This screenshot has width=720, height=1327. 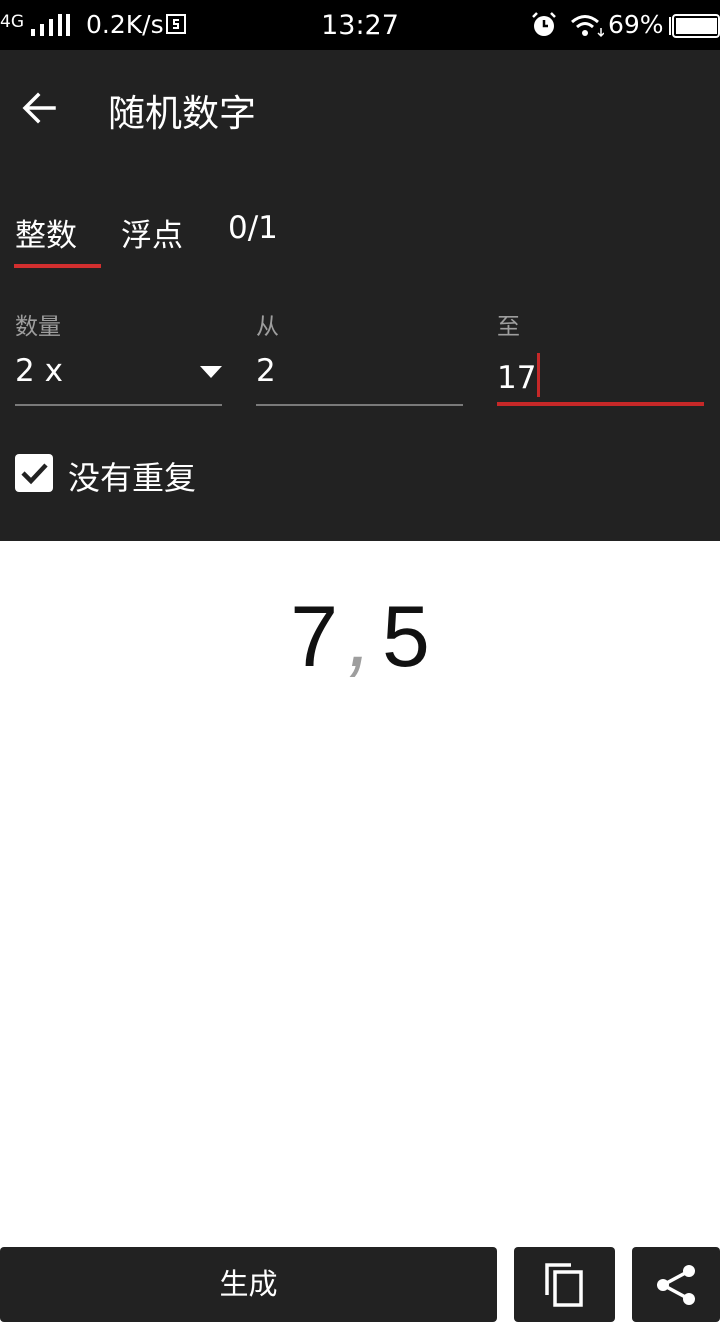 I want to click on result-display: 7,5, so click(x=360, y=637).